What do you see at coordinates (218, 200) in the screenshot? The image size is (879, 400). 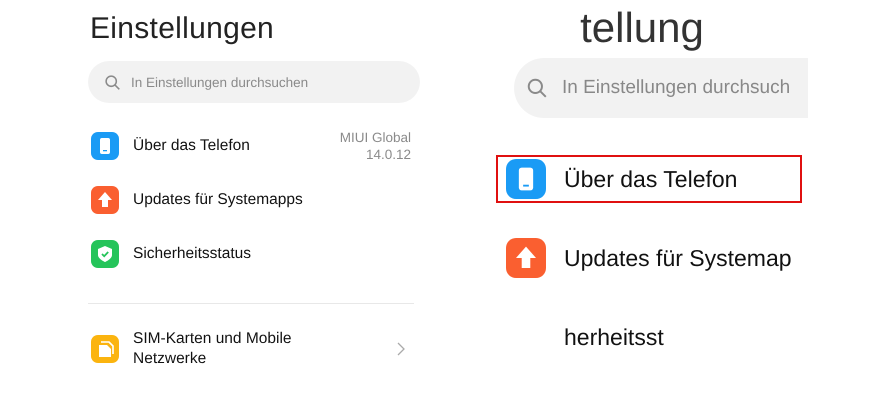 I see `item-label: Updates für Systemapps` at bounding box center [218, 200].